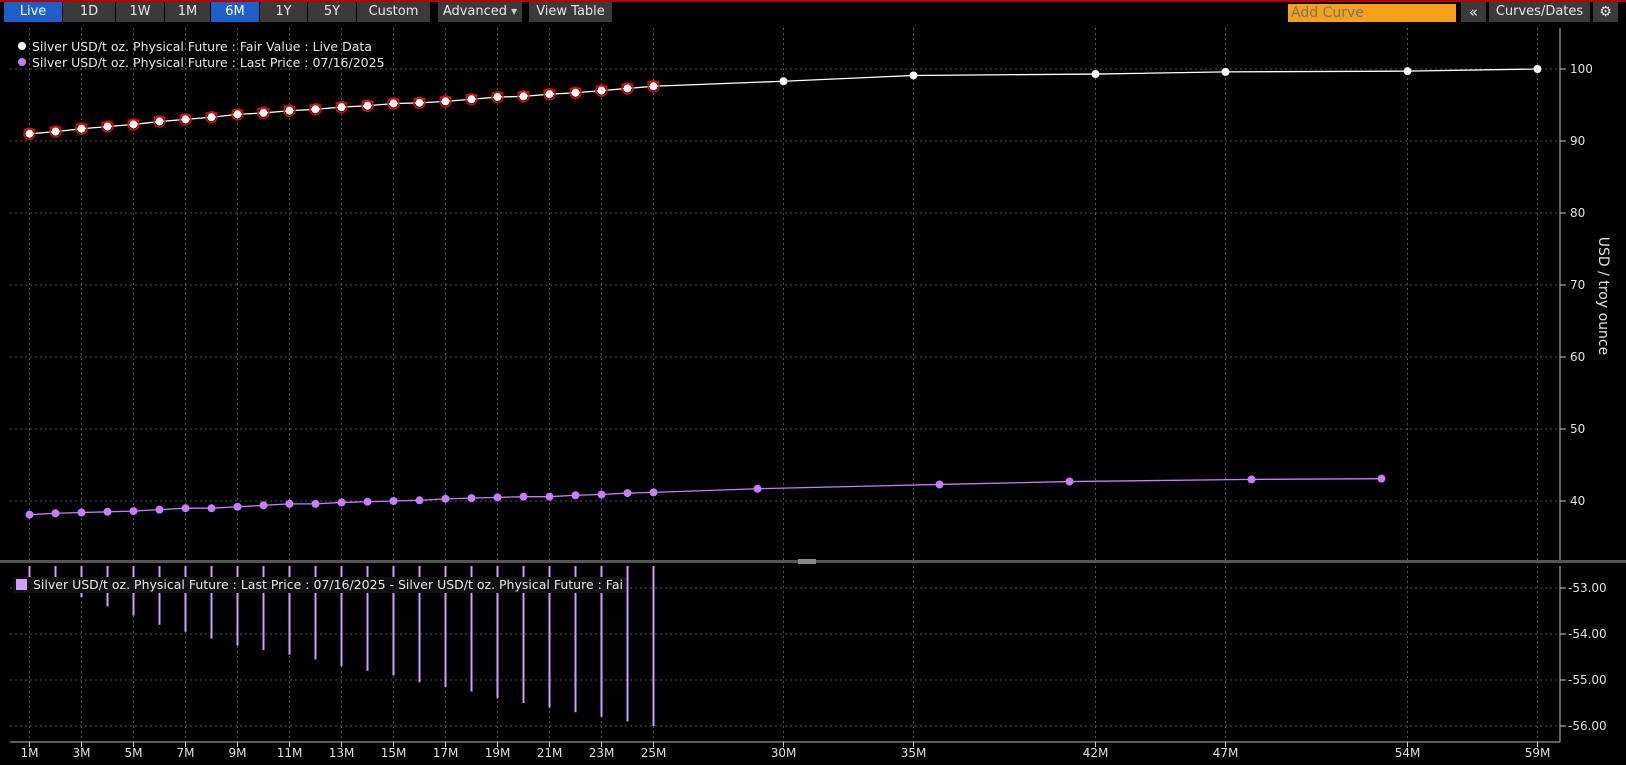  Describe the element at coordinates (783, 101) in the screenshot. I see `fair-value-line` at that location.